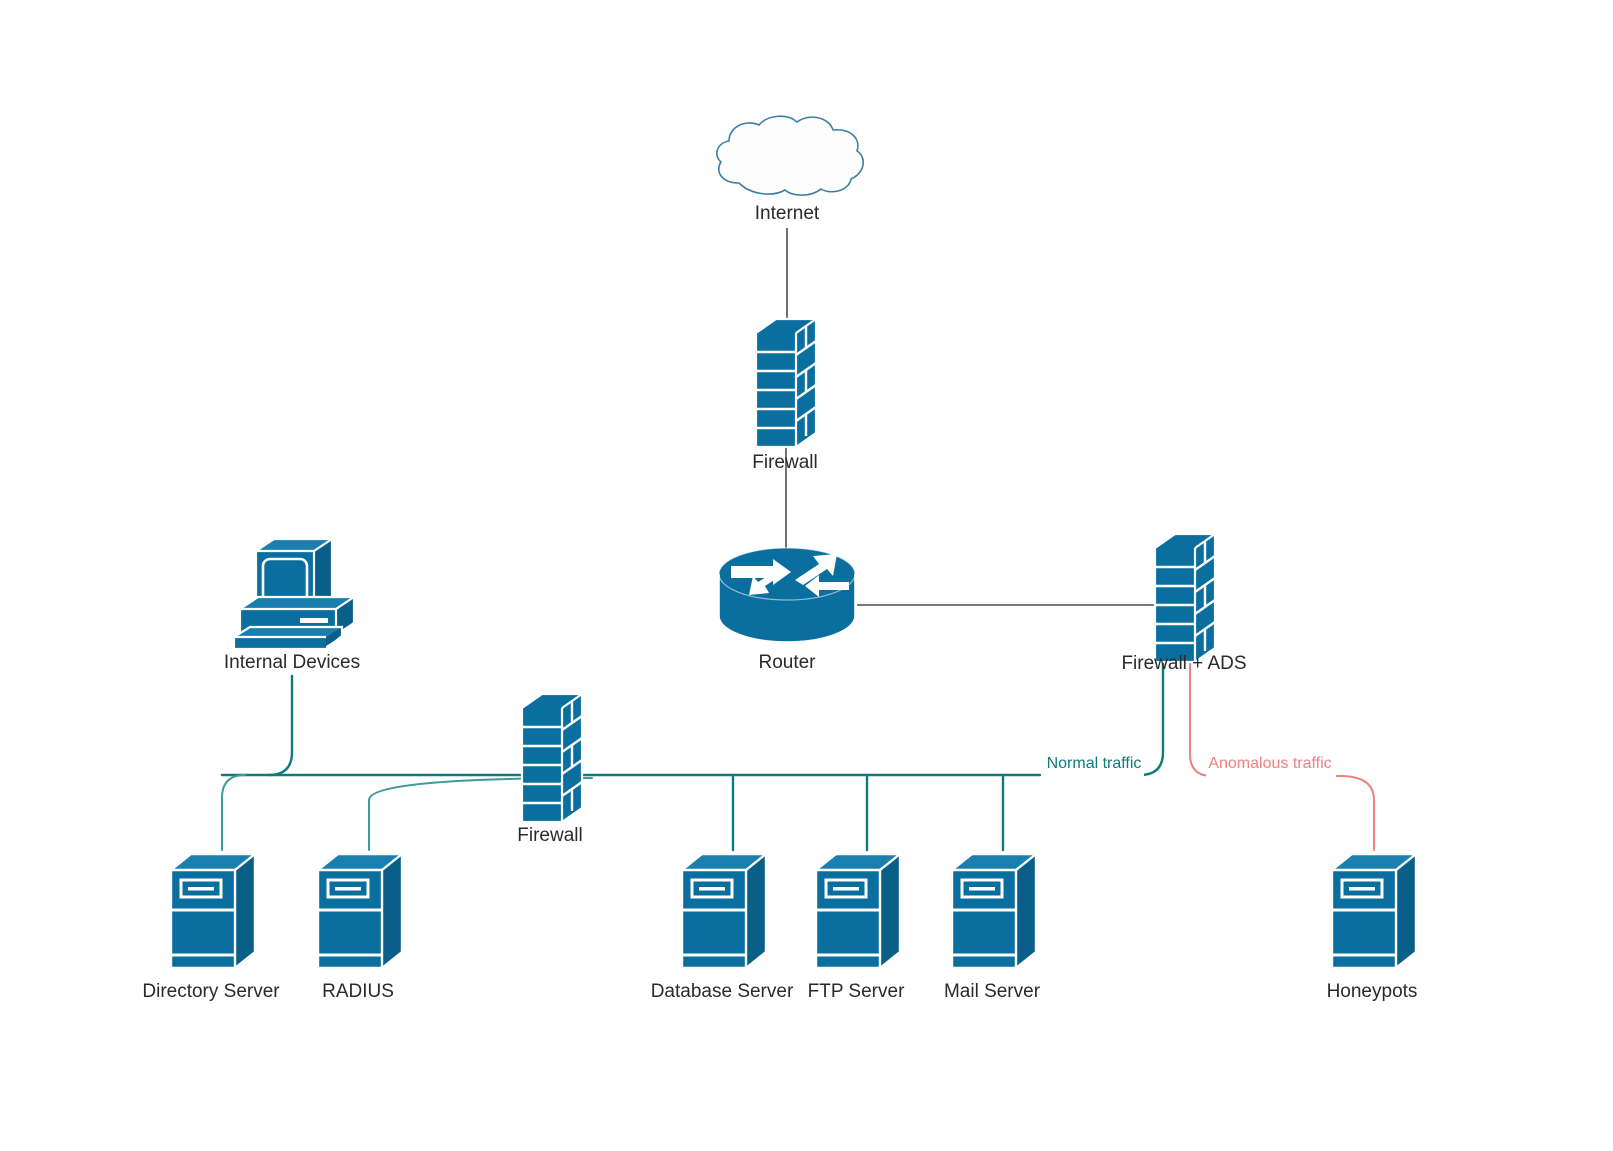 This screenshot has height=1151, width=1613. I want to click on node-label-internet: Internet, so click(787, 213).